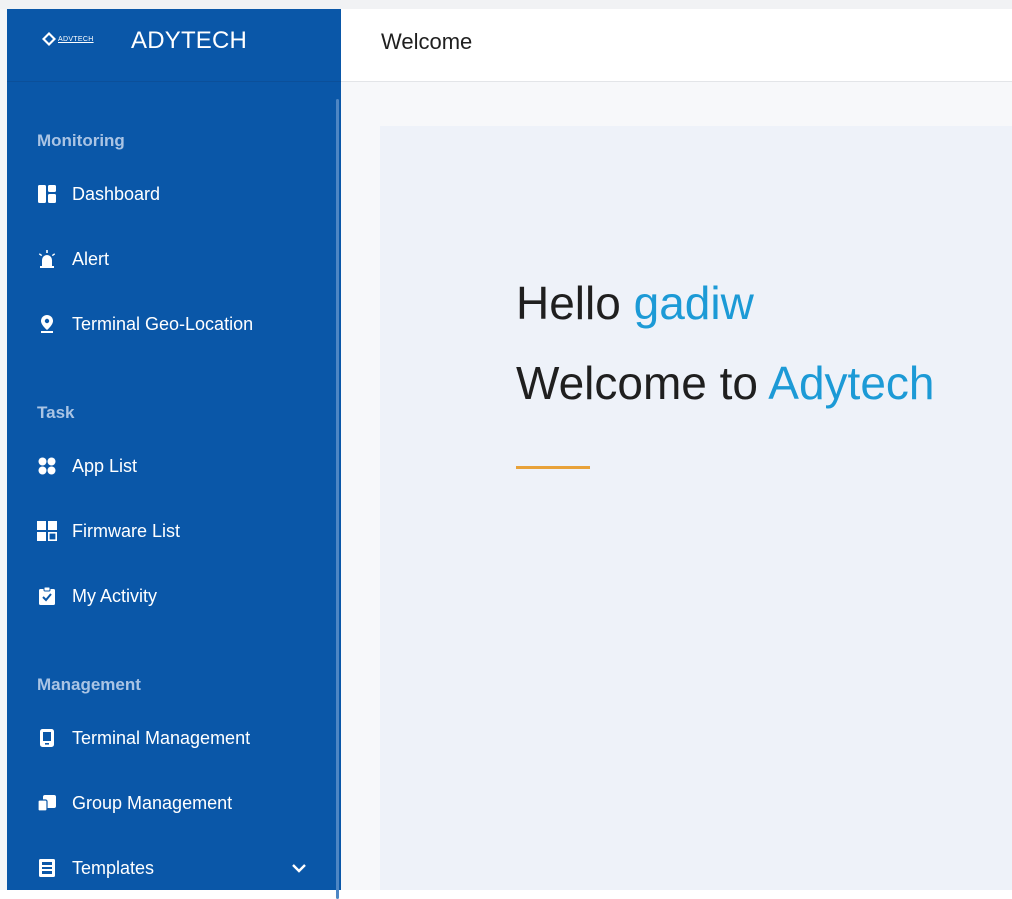  Describe the element at coordinates (91, 258) in the screenshot. I see `sidebar-item-label: Alert` at that location.